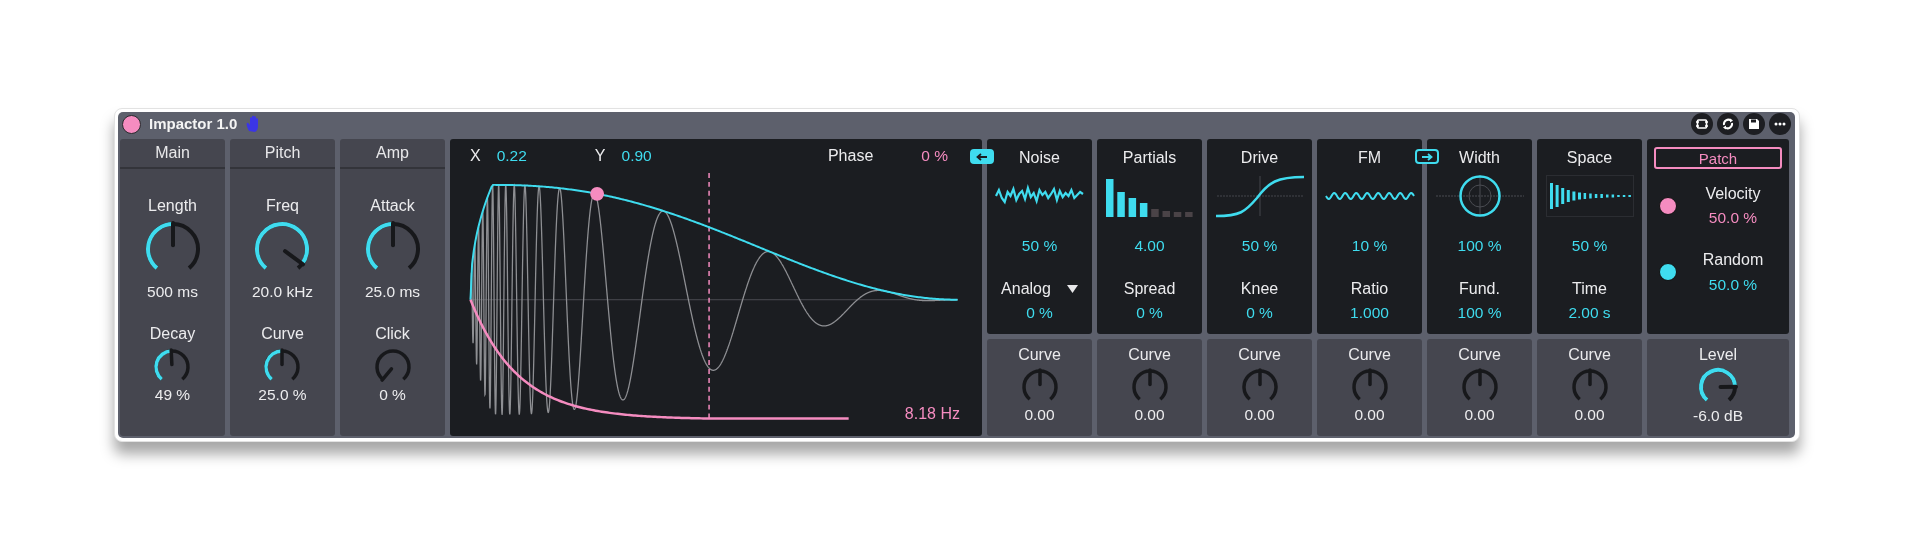 The width and height of the screenshot is (1920, 551). Describe the element at coordinates (392, 154) in the screenshot. I see `section-title: Amp` at that location.